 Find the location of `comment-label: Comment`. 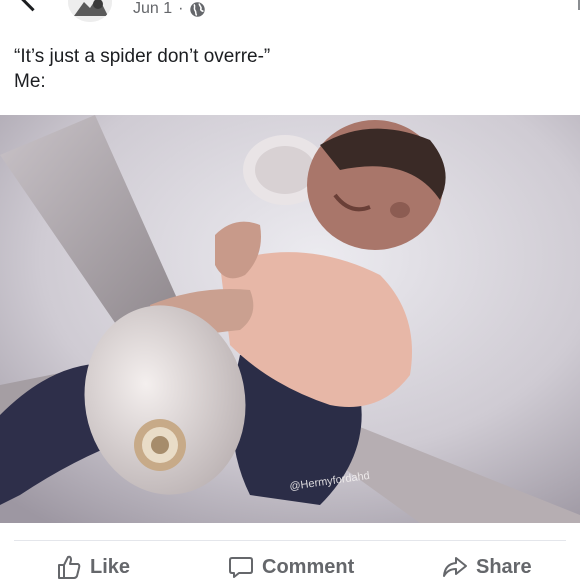

comment-label: Comment is located at coordinates (308, 566).